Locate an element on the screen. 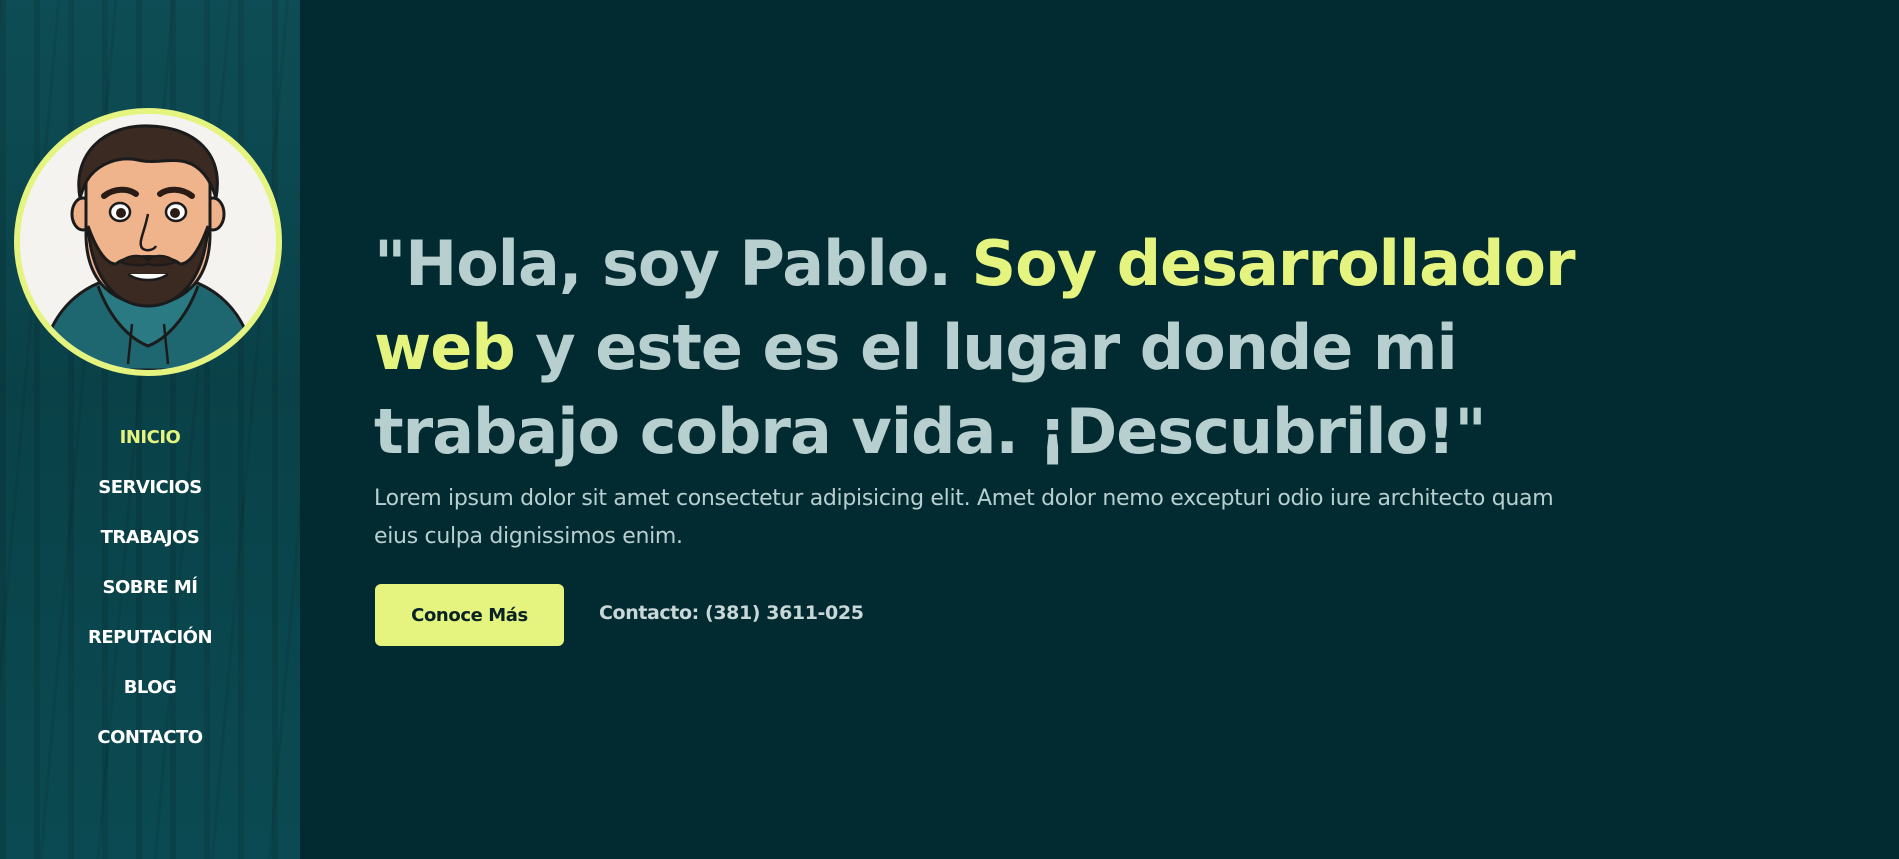 This screenshot has height=859, width=1899. hero-title-intro: "Hola, soy Pablo. is located at coordinates (673, 263).